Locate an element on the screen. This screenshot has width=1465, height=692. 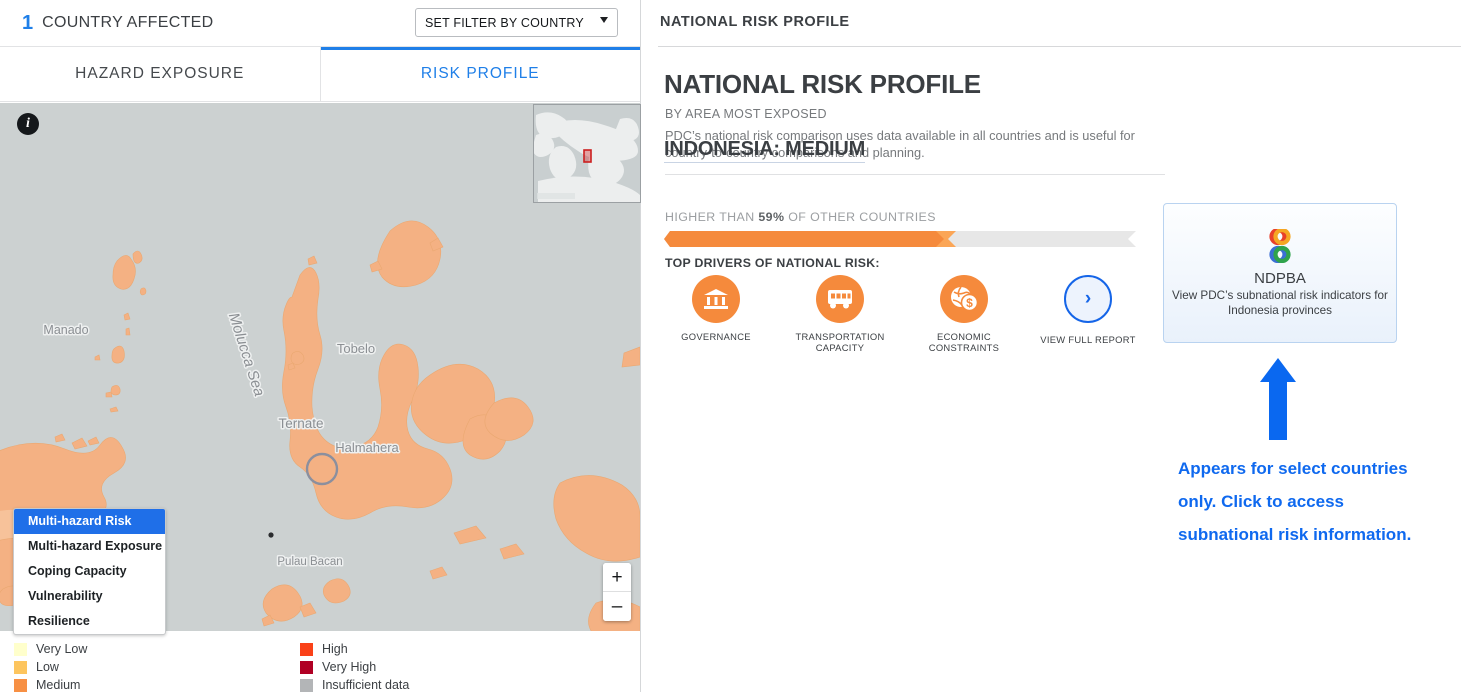
tab-hazard-exposure: HAZARD EXPOSURE is located at coordinates (160, 74).